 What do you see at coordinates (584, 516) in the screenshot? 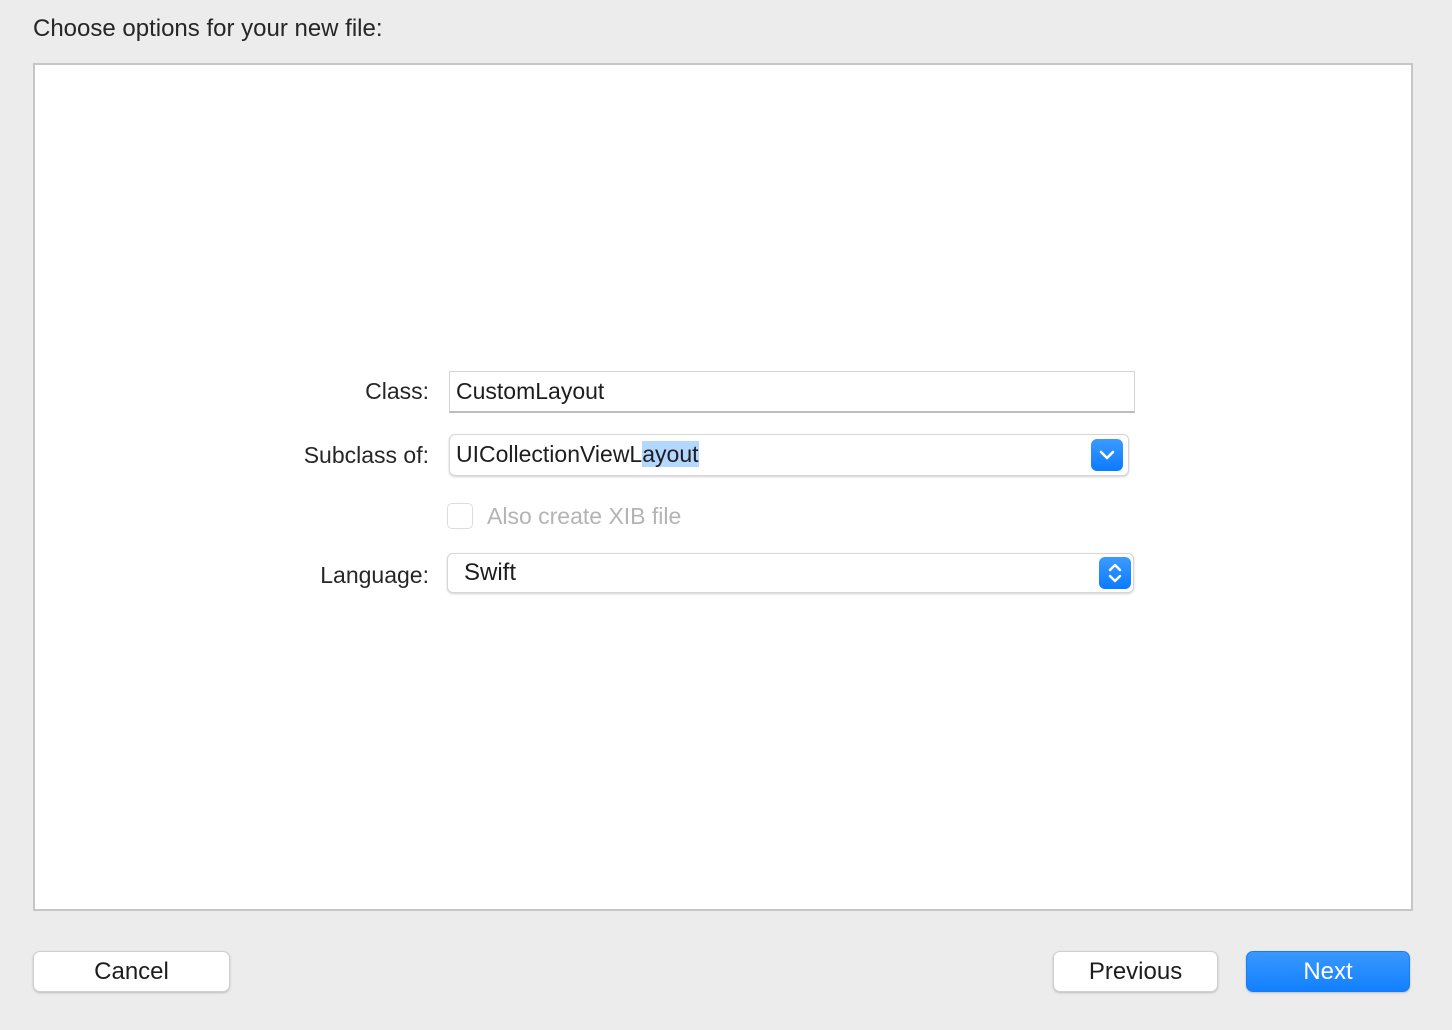
I see `xib-checkbox-label: Also create XIB file` at bounding box center [584, 516].